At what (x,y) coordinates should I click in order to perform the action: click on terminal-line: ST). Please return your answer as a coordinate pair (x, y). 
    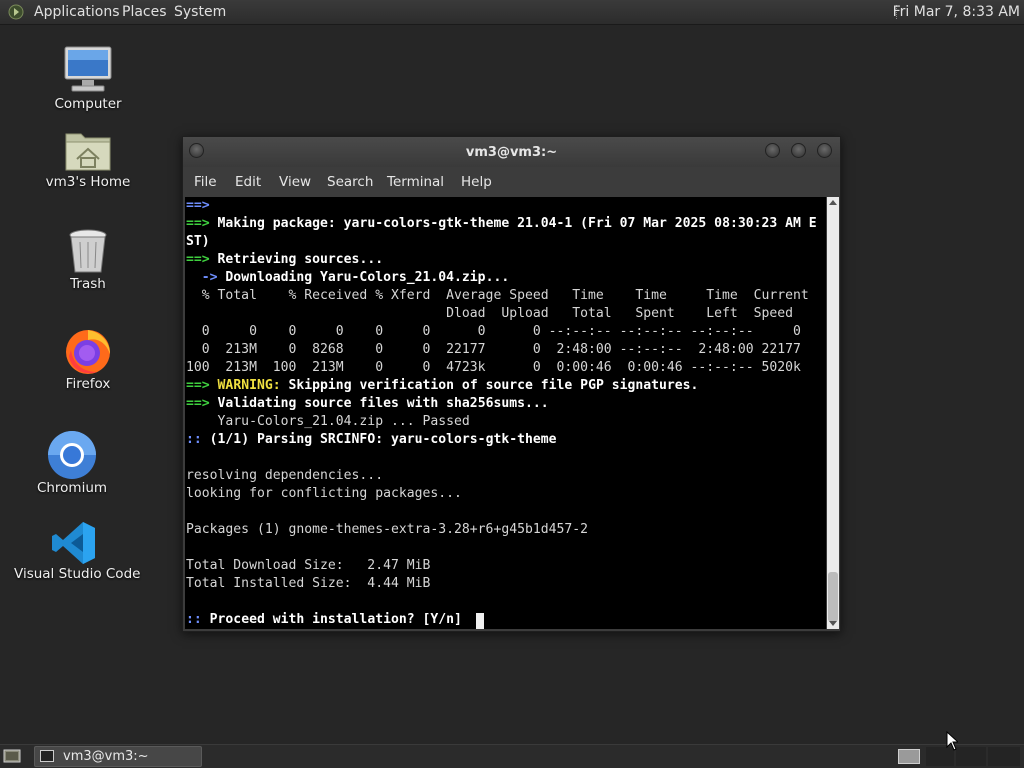
    Looking at the image, I should click on (198, 242).